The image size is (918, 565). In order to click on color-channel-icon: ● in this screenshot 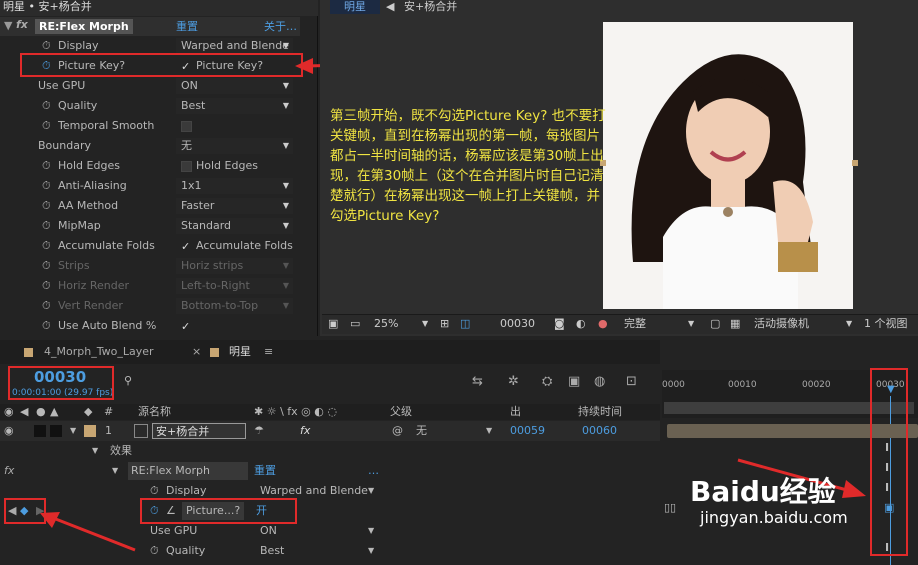, I will do `click(603, 324)`.